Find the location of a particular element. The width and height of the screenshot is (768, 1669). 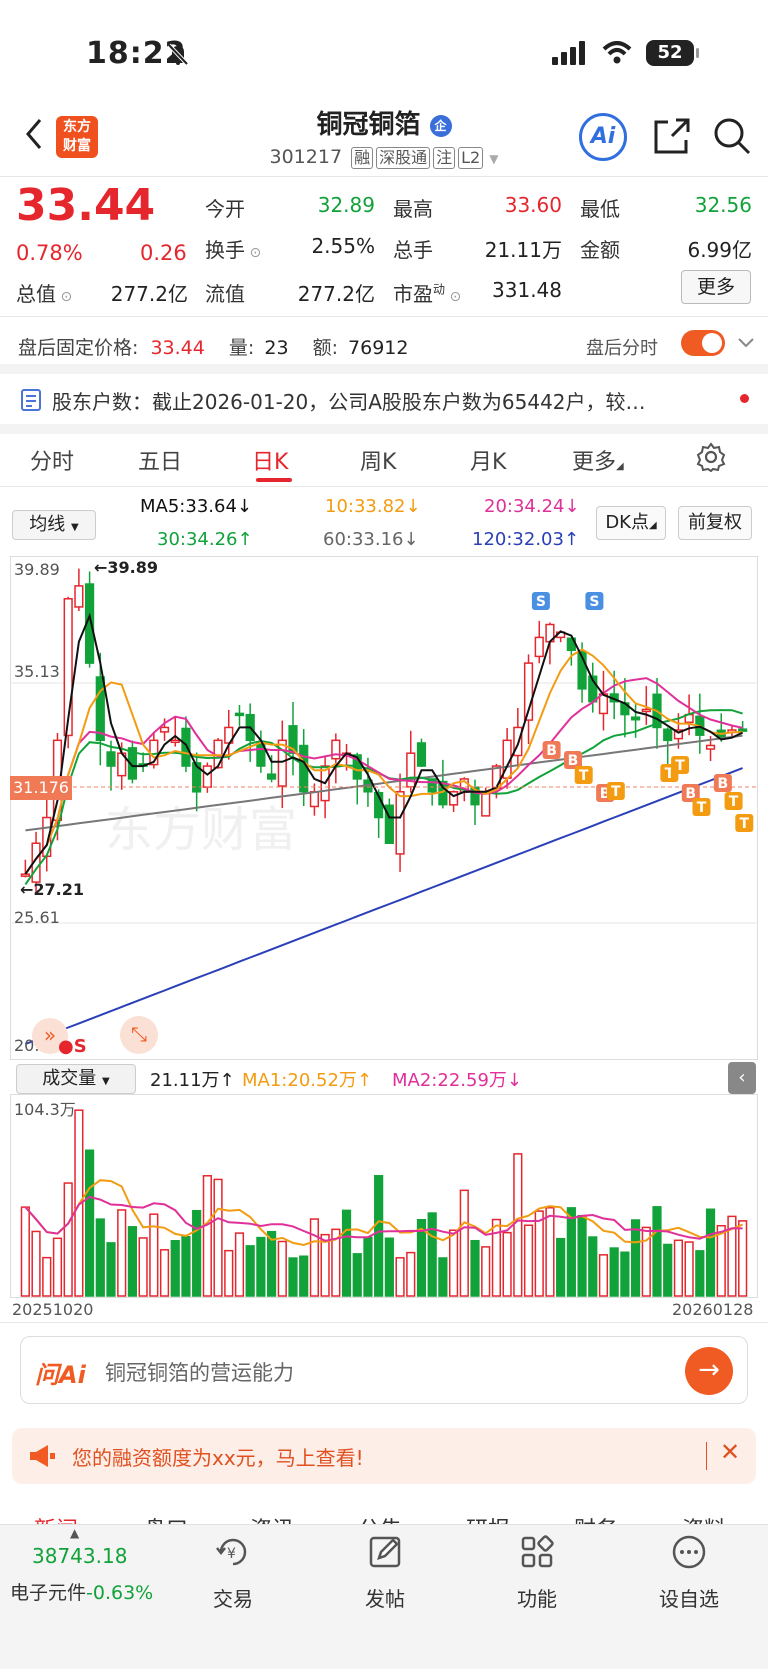

more-button: 更多 is located at coordinates (716, 287).